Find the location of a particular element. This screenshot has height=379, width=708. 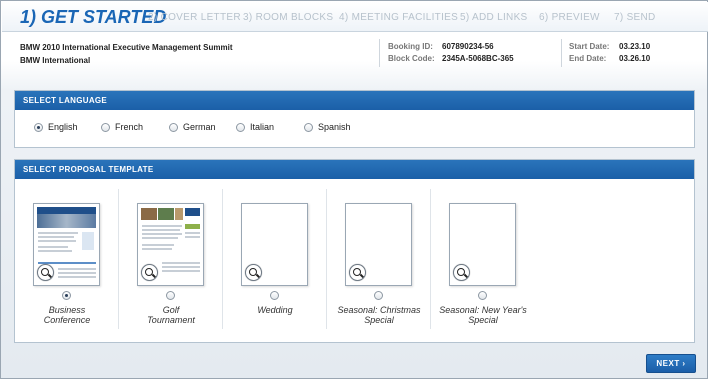

block-code-label: Block Code: is located at coordinates (411, 58).